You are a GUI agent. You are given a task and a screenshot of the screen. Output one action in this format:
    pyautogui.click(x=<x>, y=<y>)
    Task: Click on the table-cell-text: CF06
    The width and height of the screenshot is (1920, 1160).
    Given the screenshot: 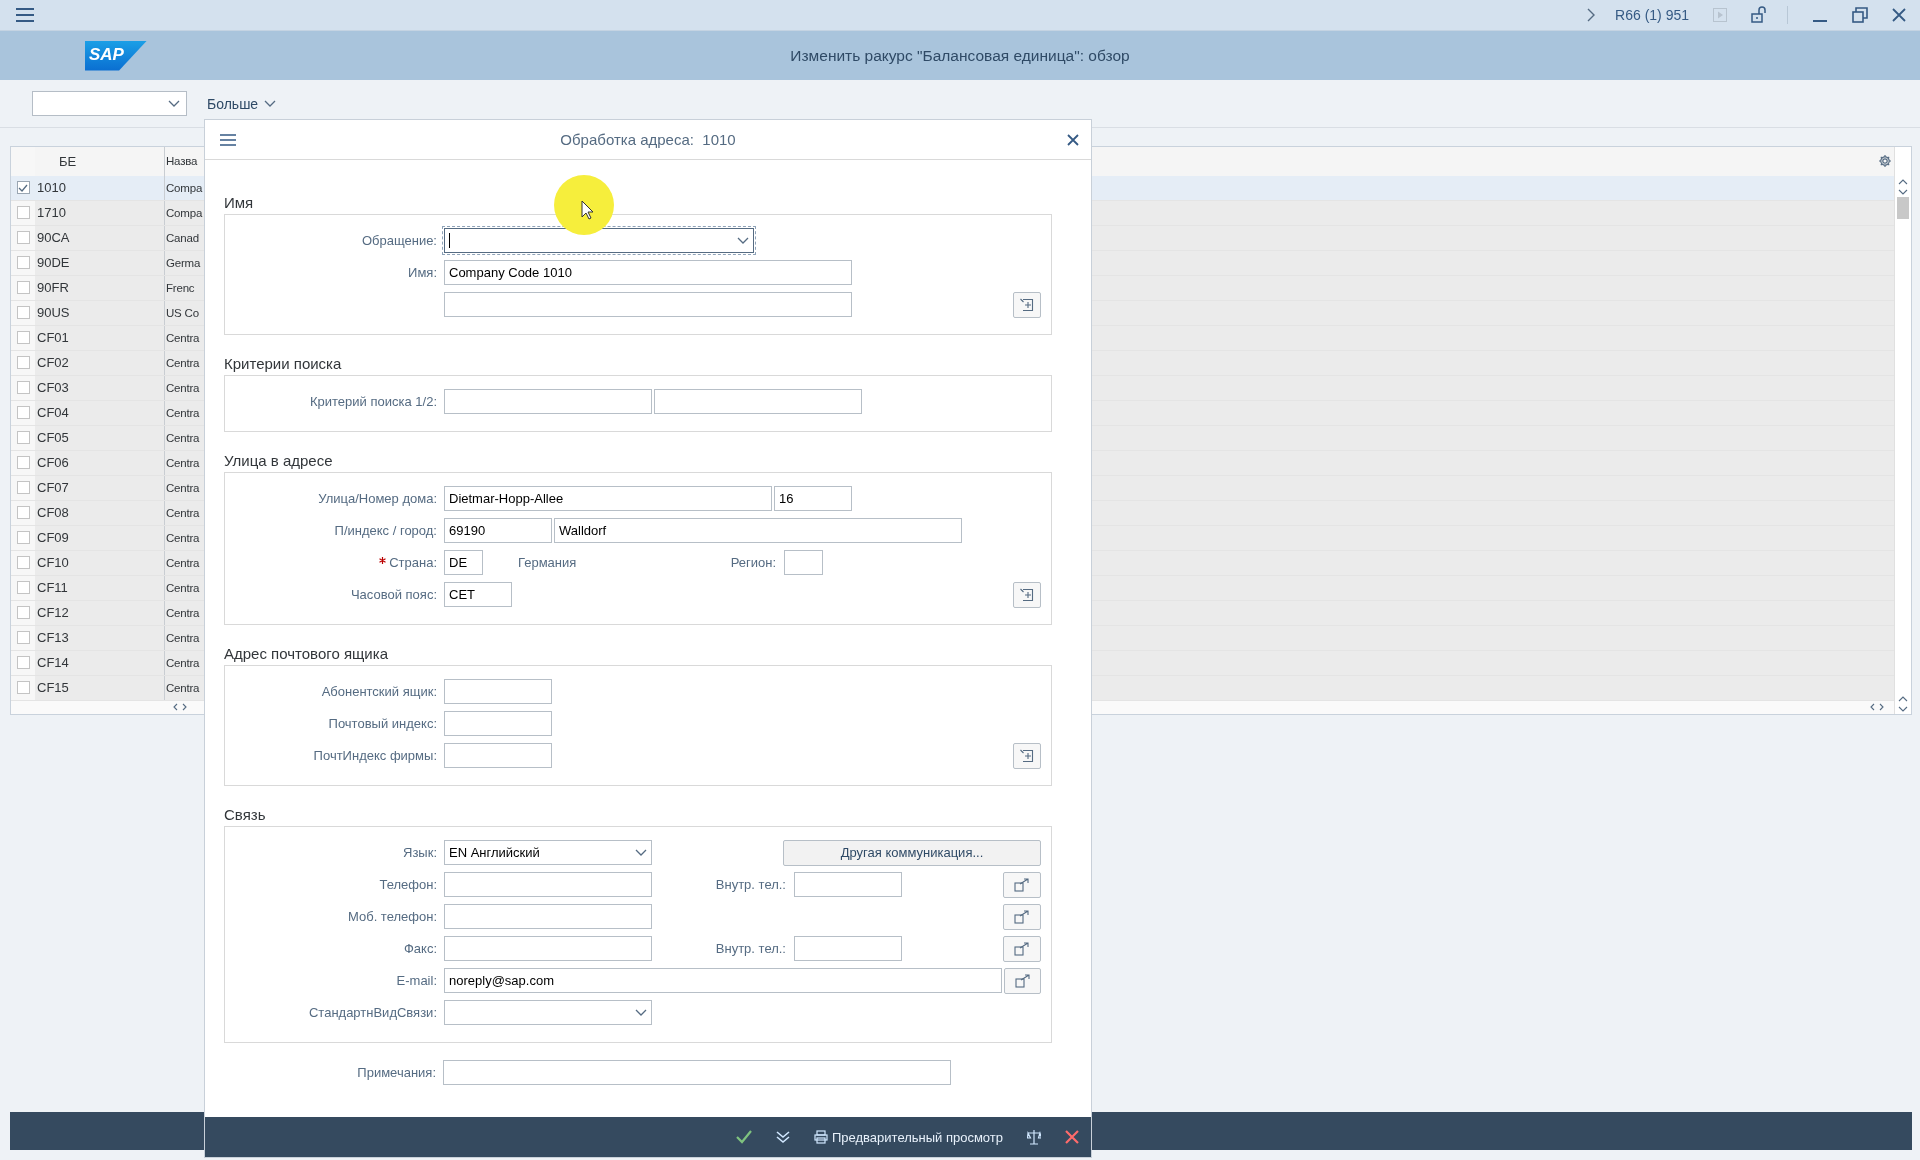 What is the action you would take?
    pyautogui.click(x=53, y=463)
    